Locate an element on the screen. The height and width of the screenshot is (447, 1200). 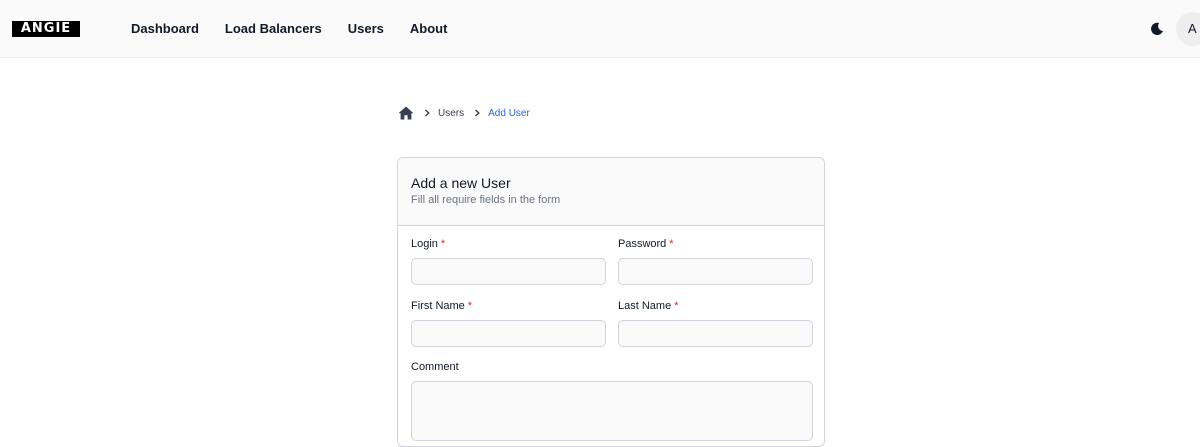
breadcrumb-users: Users is located at coordinates (451, 113).